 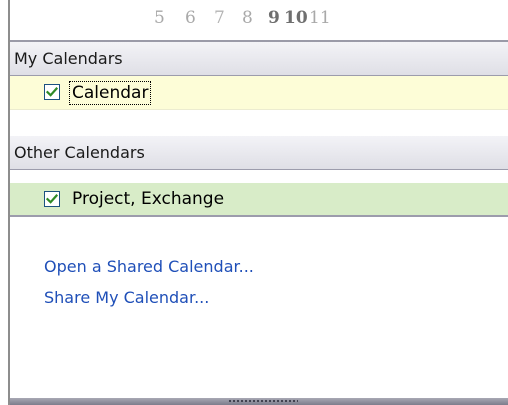 What do you see at coordinates (263, 401) in the screenshot?
I see `resize-grip-icon` at bounding box center [263, 401].